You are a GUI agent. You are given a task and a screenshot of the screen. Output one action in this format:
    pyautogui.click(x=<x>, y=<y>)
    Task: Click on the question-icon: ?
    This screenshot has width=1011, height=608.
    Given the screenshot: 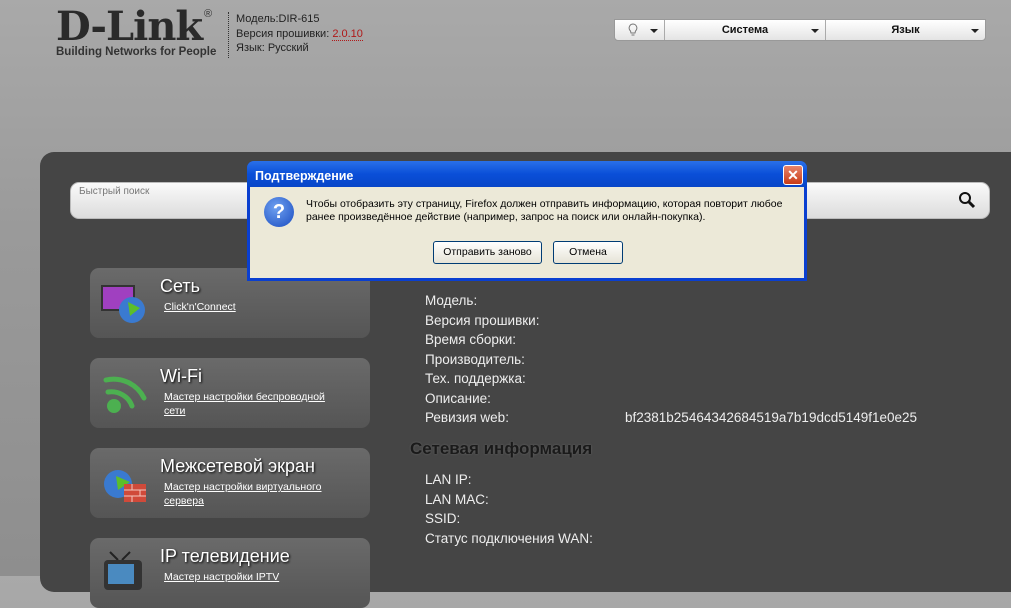 What is the action you would take?
    pyautogui.click(x=279, y=212)
    